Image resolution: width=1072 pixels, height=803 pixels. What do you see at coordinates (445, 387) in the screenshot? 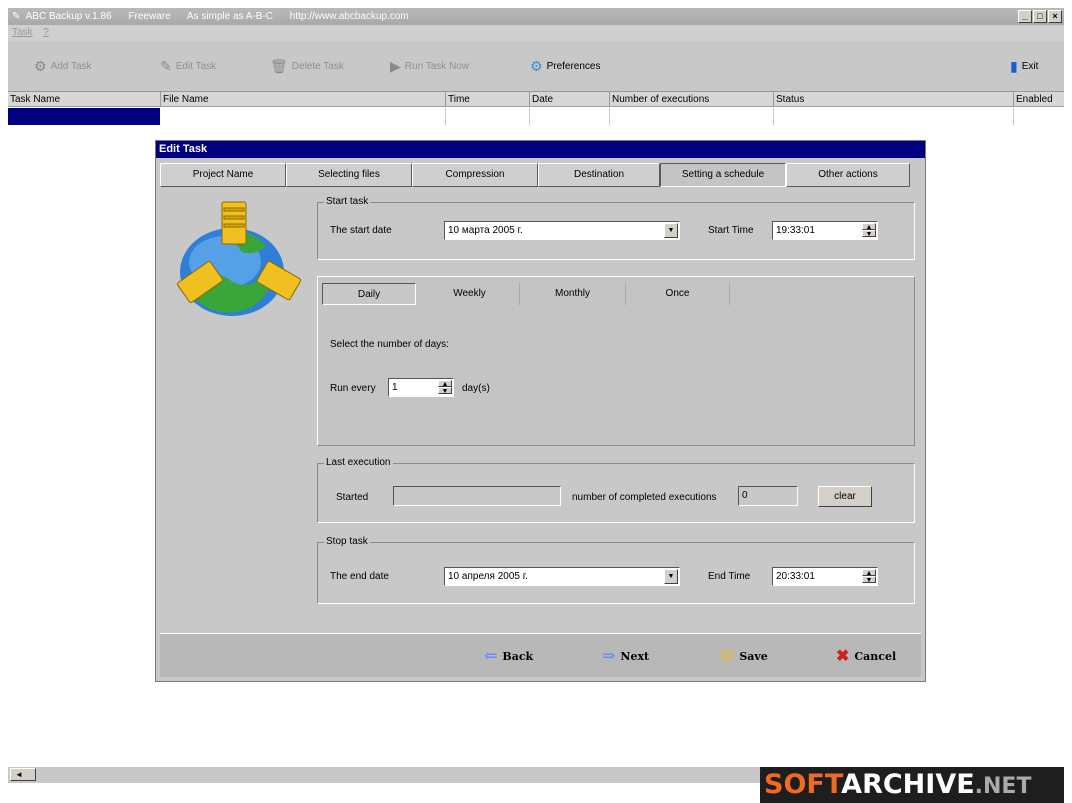
I see `run-every-spinner: ▲ ▼` at bounding box center [445, 387].